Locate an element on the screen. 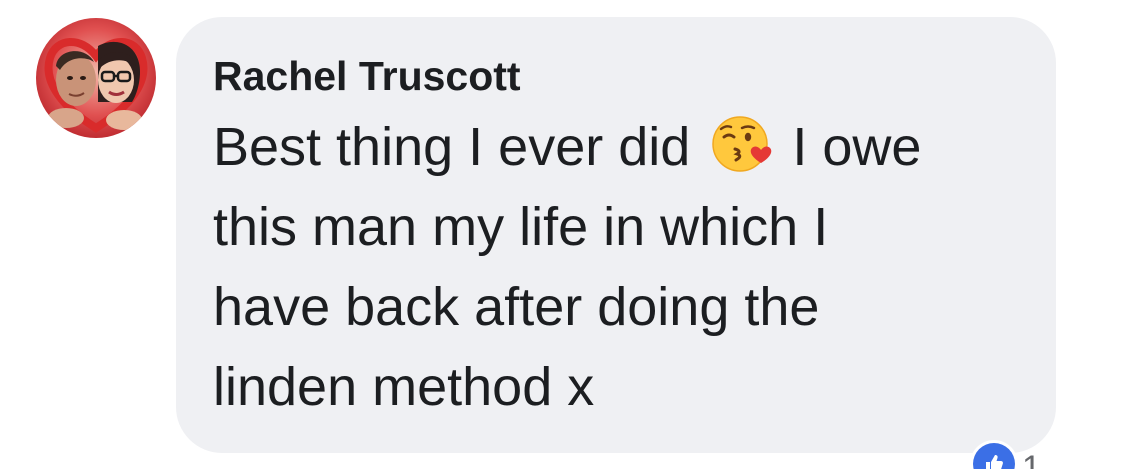 The width and height of the screenshot is (1125, 469). thumbs-up-icon is located at coordinates (994, 456).